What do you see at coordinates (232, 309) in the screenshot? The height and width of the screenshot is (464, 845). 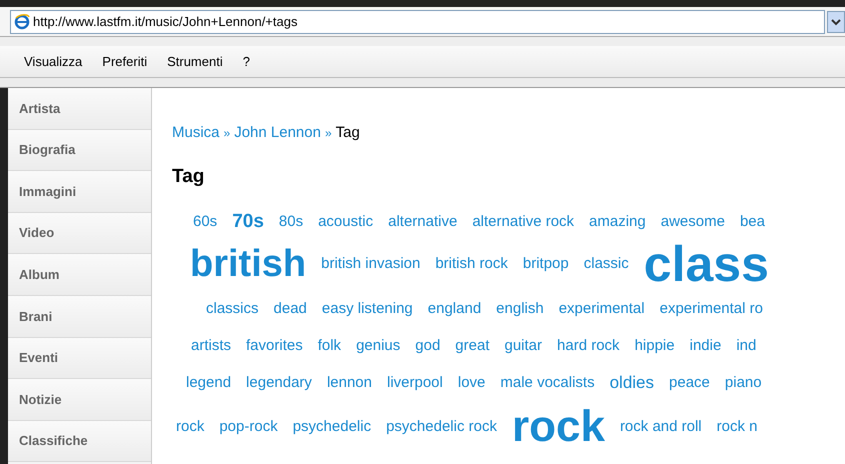 I see `tag-link: classics` at bounding box center [232, 309].